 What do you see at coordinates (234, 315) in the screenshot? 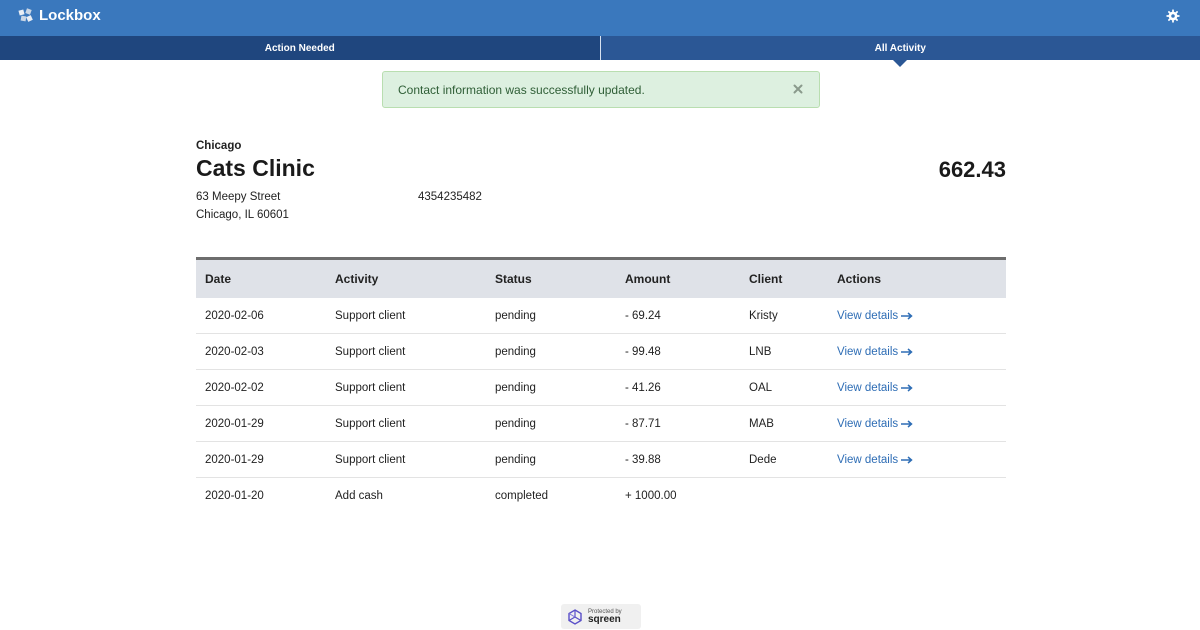
I see `cell-date: 2020-02-06` at bounding box center [234, 315].